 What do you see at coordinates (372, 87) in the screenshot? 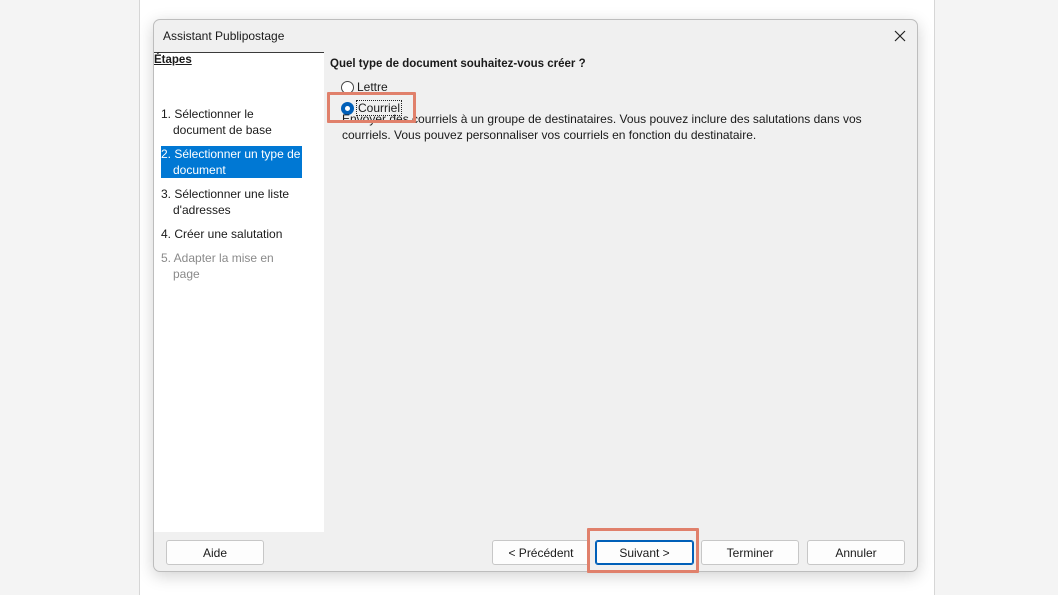
I see `radio-letter-label: Lettre` at bounding box center [372, 87].